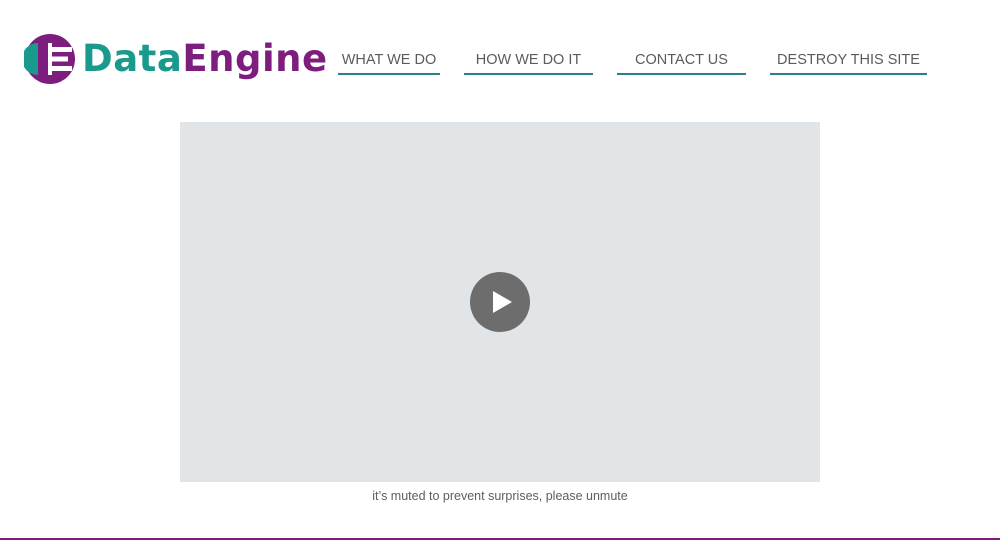 Image resolution: width=1000 pixels, height=540 pixels. What do you see at coordinates (49, 59) in the screenshot?
I see `dataengine-logo-icon` at bounding box center [49, 59].